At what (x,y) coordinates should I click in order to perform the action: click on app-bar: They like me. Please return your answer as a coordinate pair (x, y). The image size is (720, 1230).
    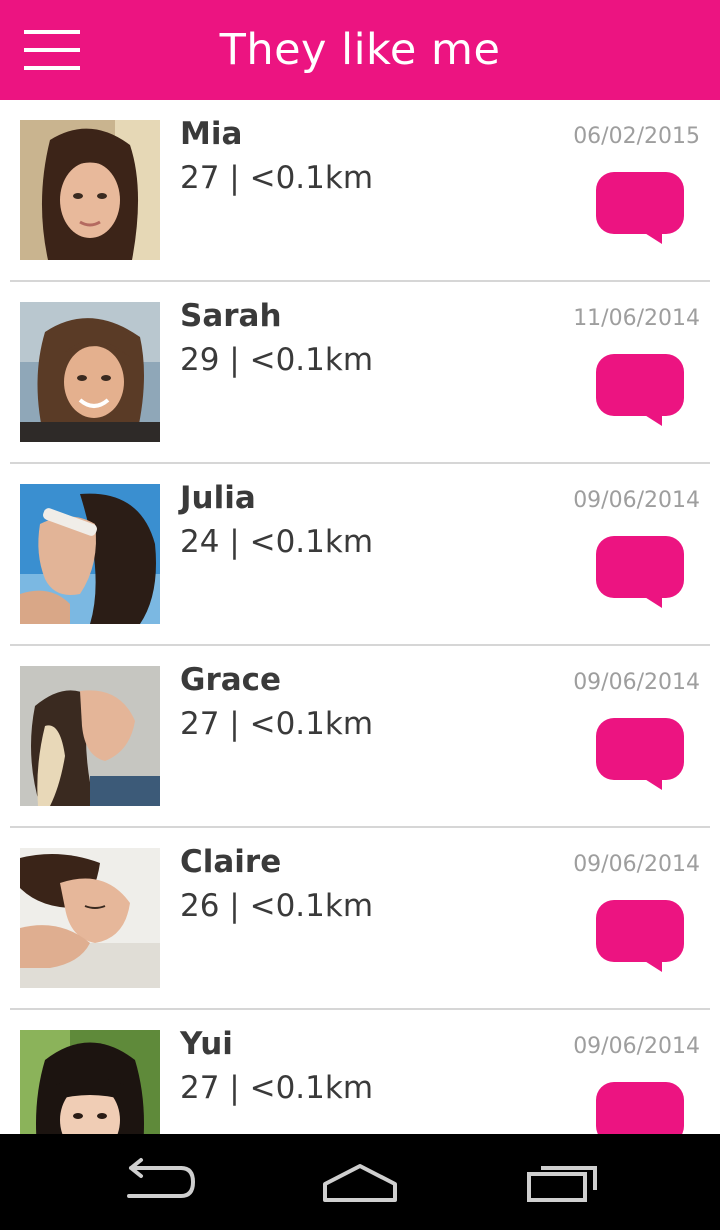
    Looking at the image, I should click on (360, 50).